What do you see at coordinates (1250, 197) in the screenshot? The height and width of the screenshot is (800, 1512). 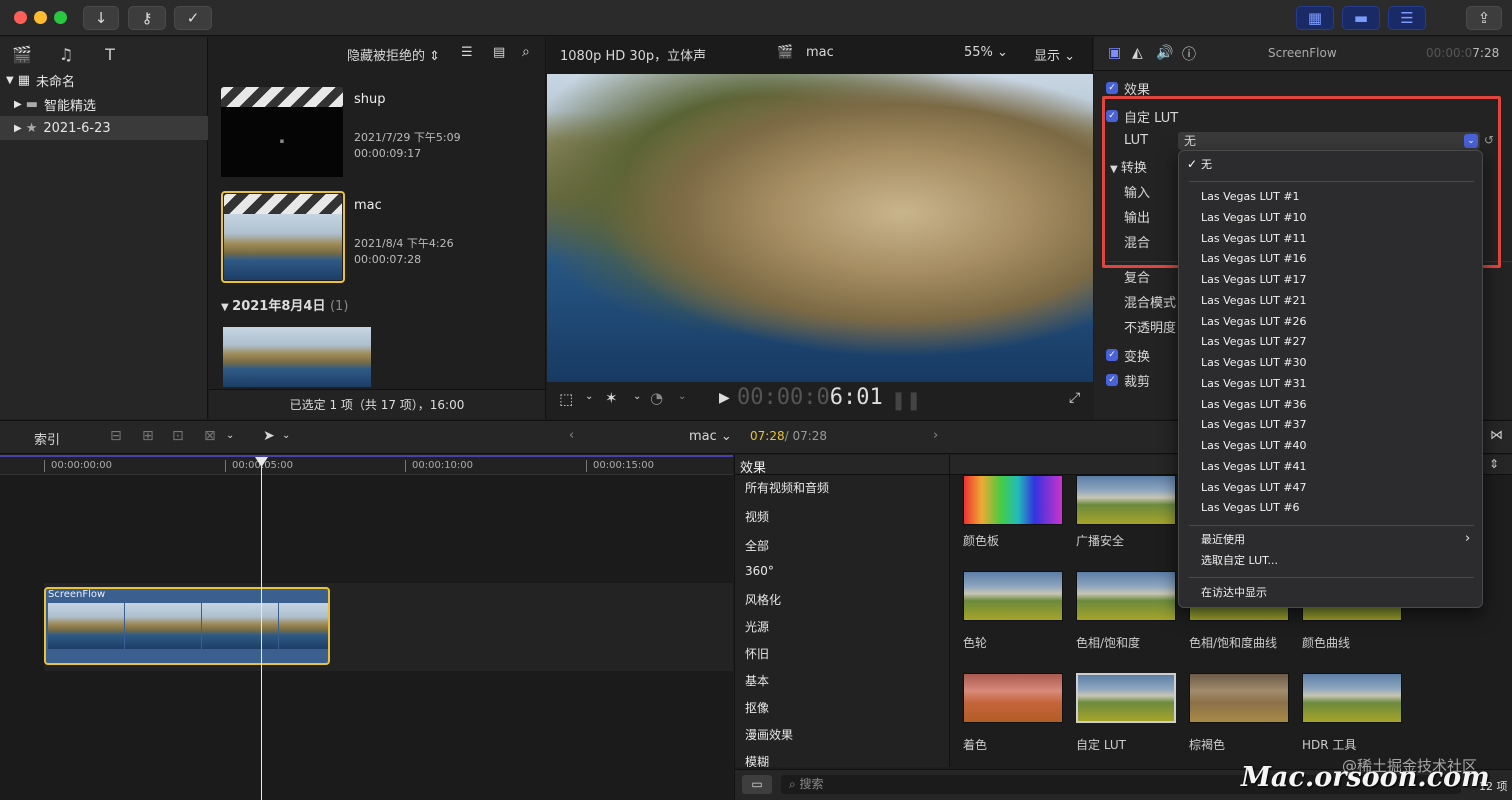 I see `menu-item-lut: Las Vegas LUT #1` at bounding box center [1250, 197].